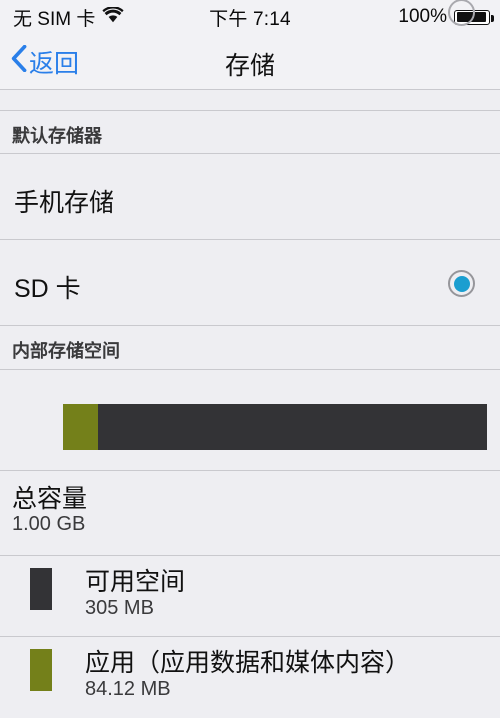 This screenshot has width=500, height=718. I want to click on row-apps-usage: 应用（应用数据和媒体内容） 84.12 MB, so click(250, 677).